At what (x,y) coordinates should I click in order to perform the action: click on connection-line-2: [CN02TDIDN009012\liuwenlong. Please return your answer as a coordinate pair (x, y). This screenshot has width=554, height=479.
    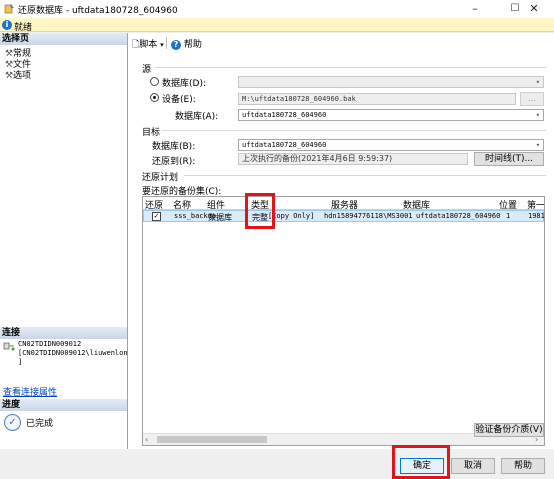
    Looking at the image, I should click on (75, 353).